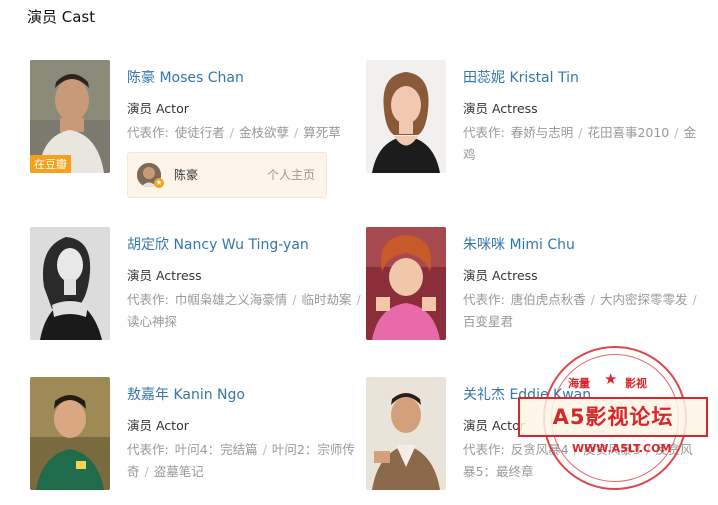 This screenshot has width=718, height=505. What do you see at coordinates (264, 132) in the screenshot?
I see `work-link: 金枝欲孽` at bounding box center [264, 132].